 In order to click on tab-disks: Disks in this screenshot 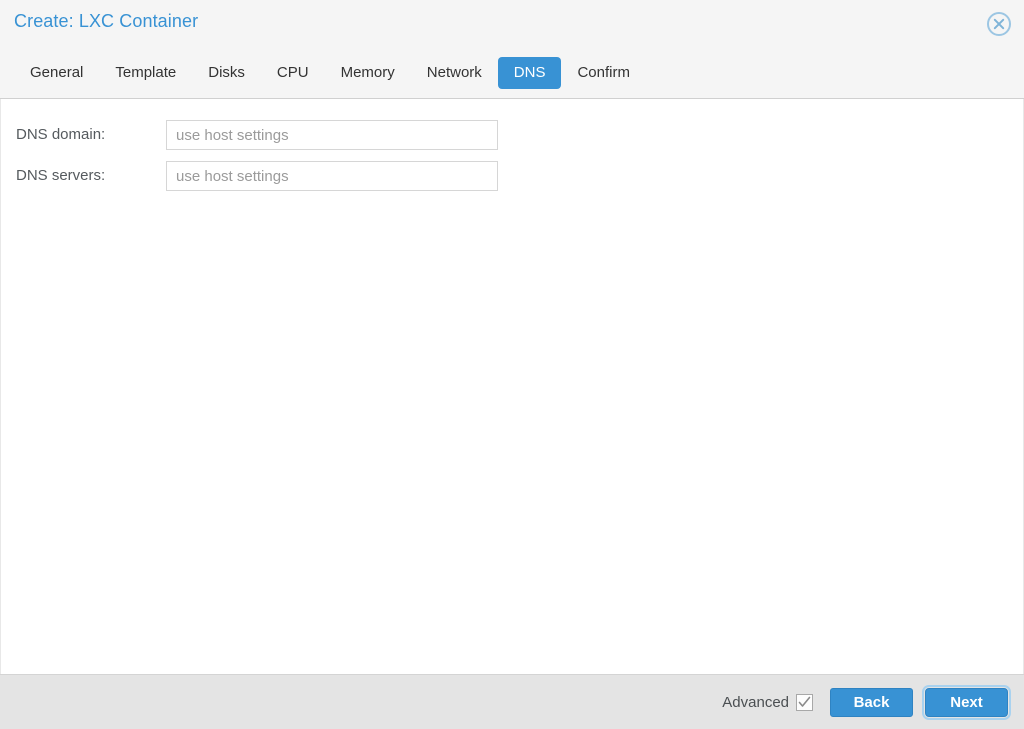, I will do `click(226, 73)`.